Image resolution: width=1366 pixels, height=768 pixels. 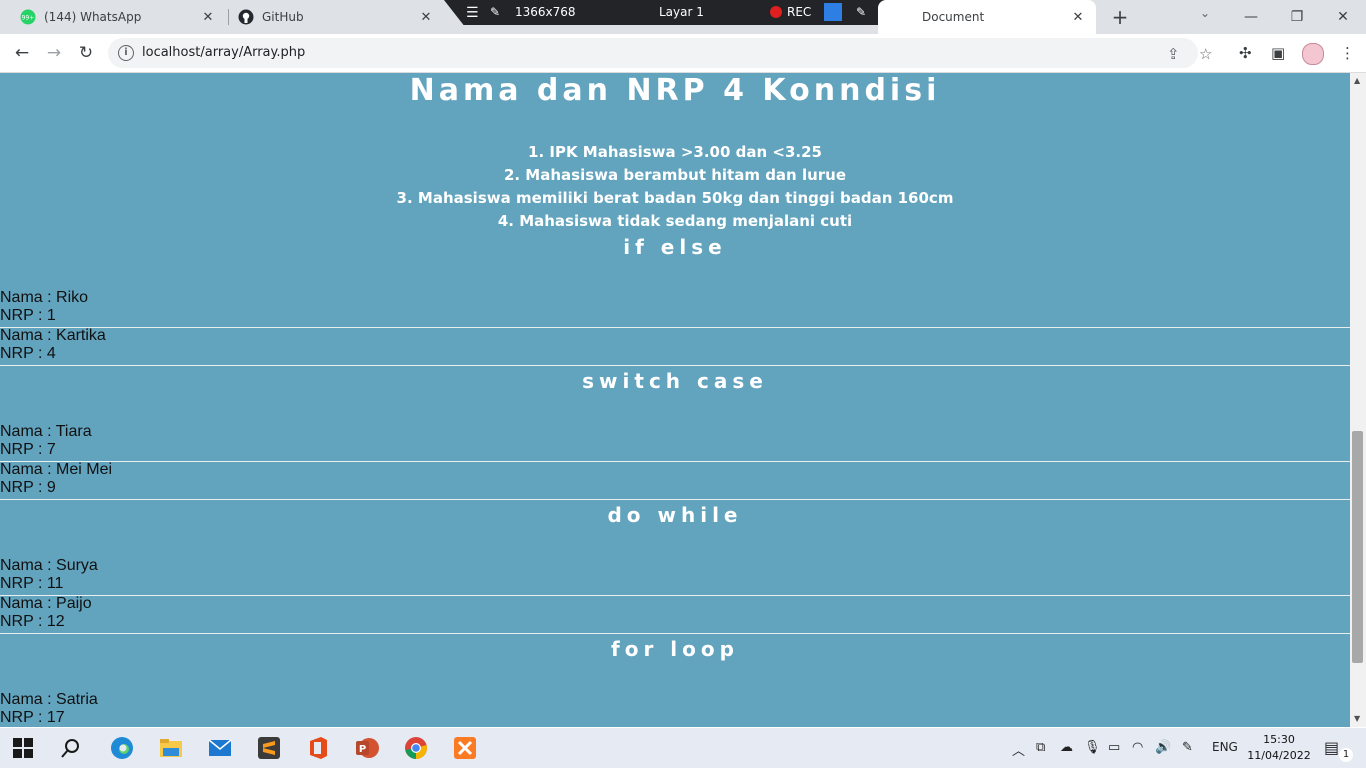 I want to click on show-hidden-icons-chevron-icon: ︿, so click(x=1018, y=749).